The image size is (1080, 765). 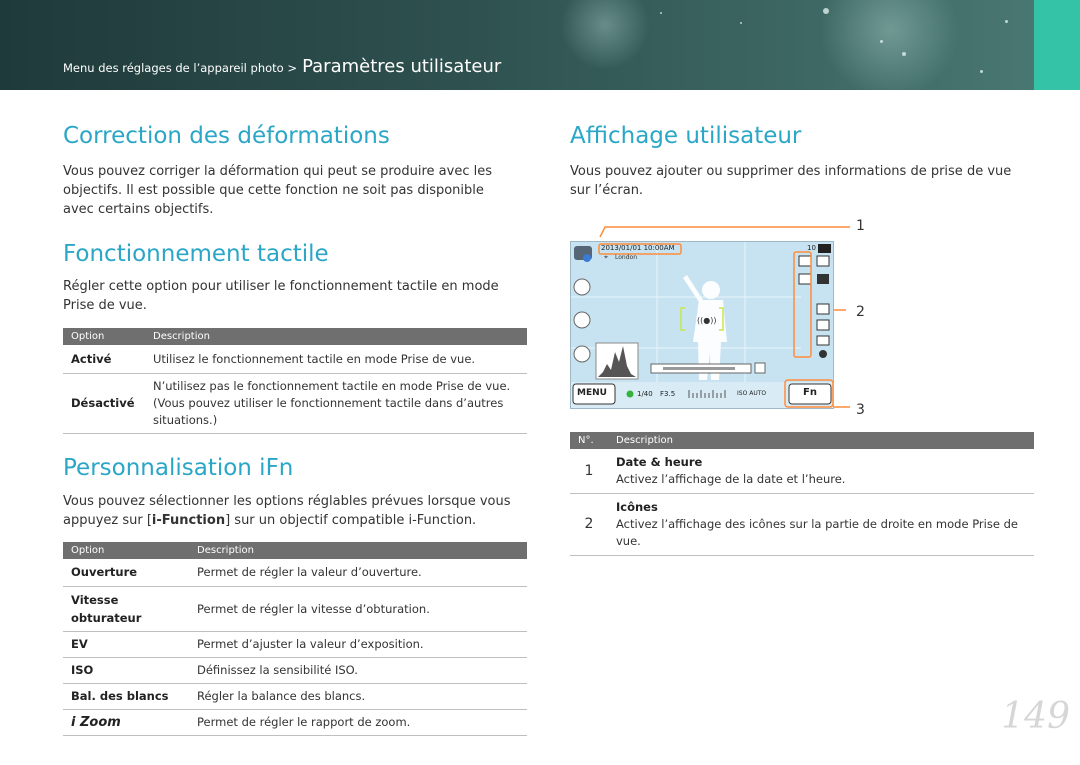 What do you see at coordinates (1035, 716) in the screenshot?
I see `page-number: 149` at bounding box center [1035, 716].